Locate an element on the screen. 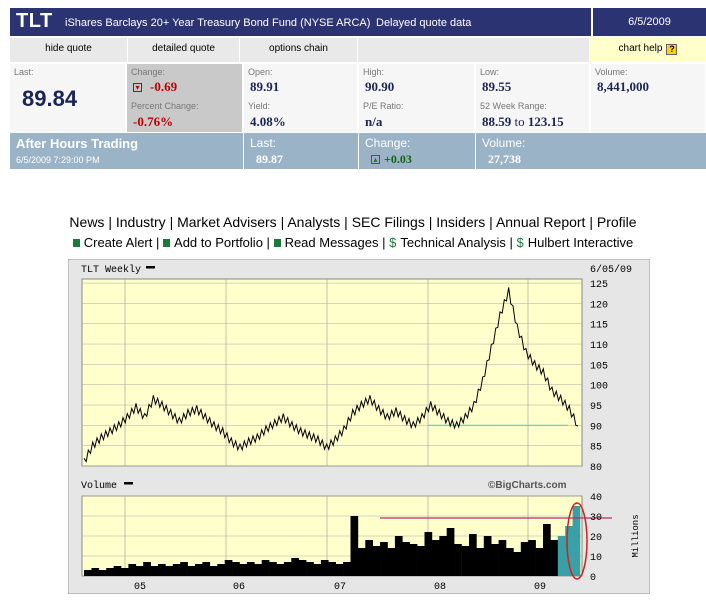 The image size is (706, 604). after-hours-volume-label: Volume: is located at coordinates (504, 143).